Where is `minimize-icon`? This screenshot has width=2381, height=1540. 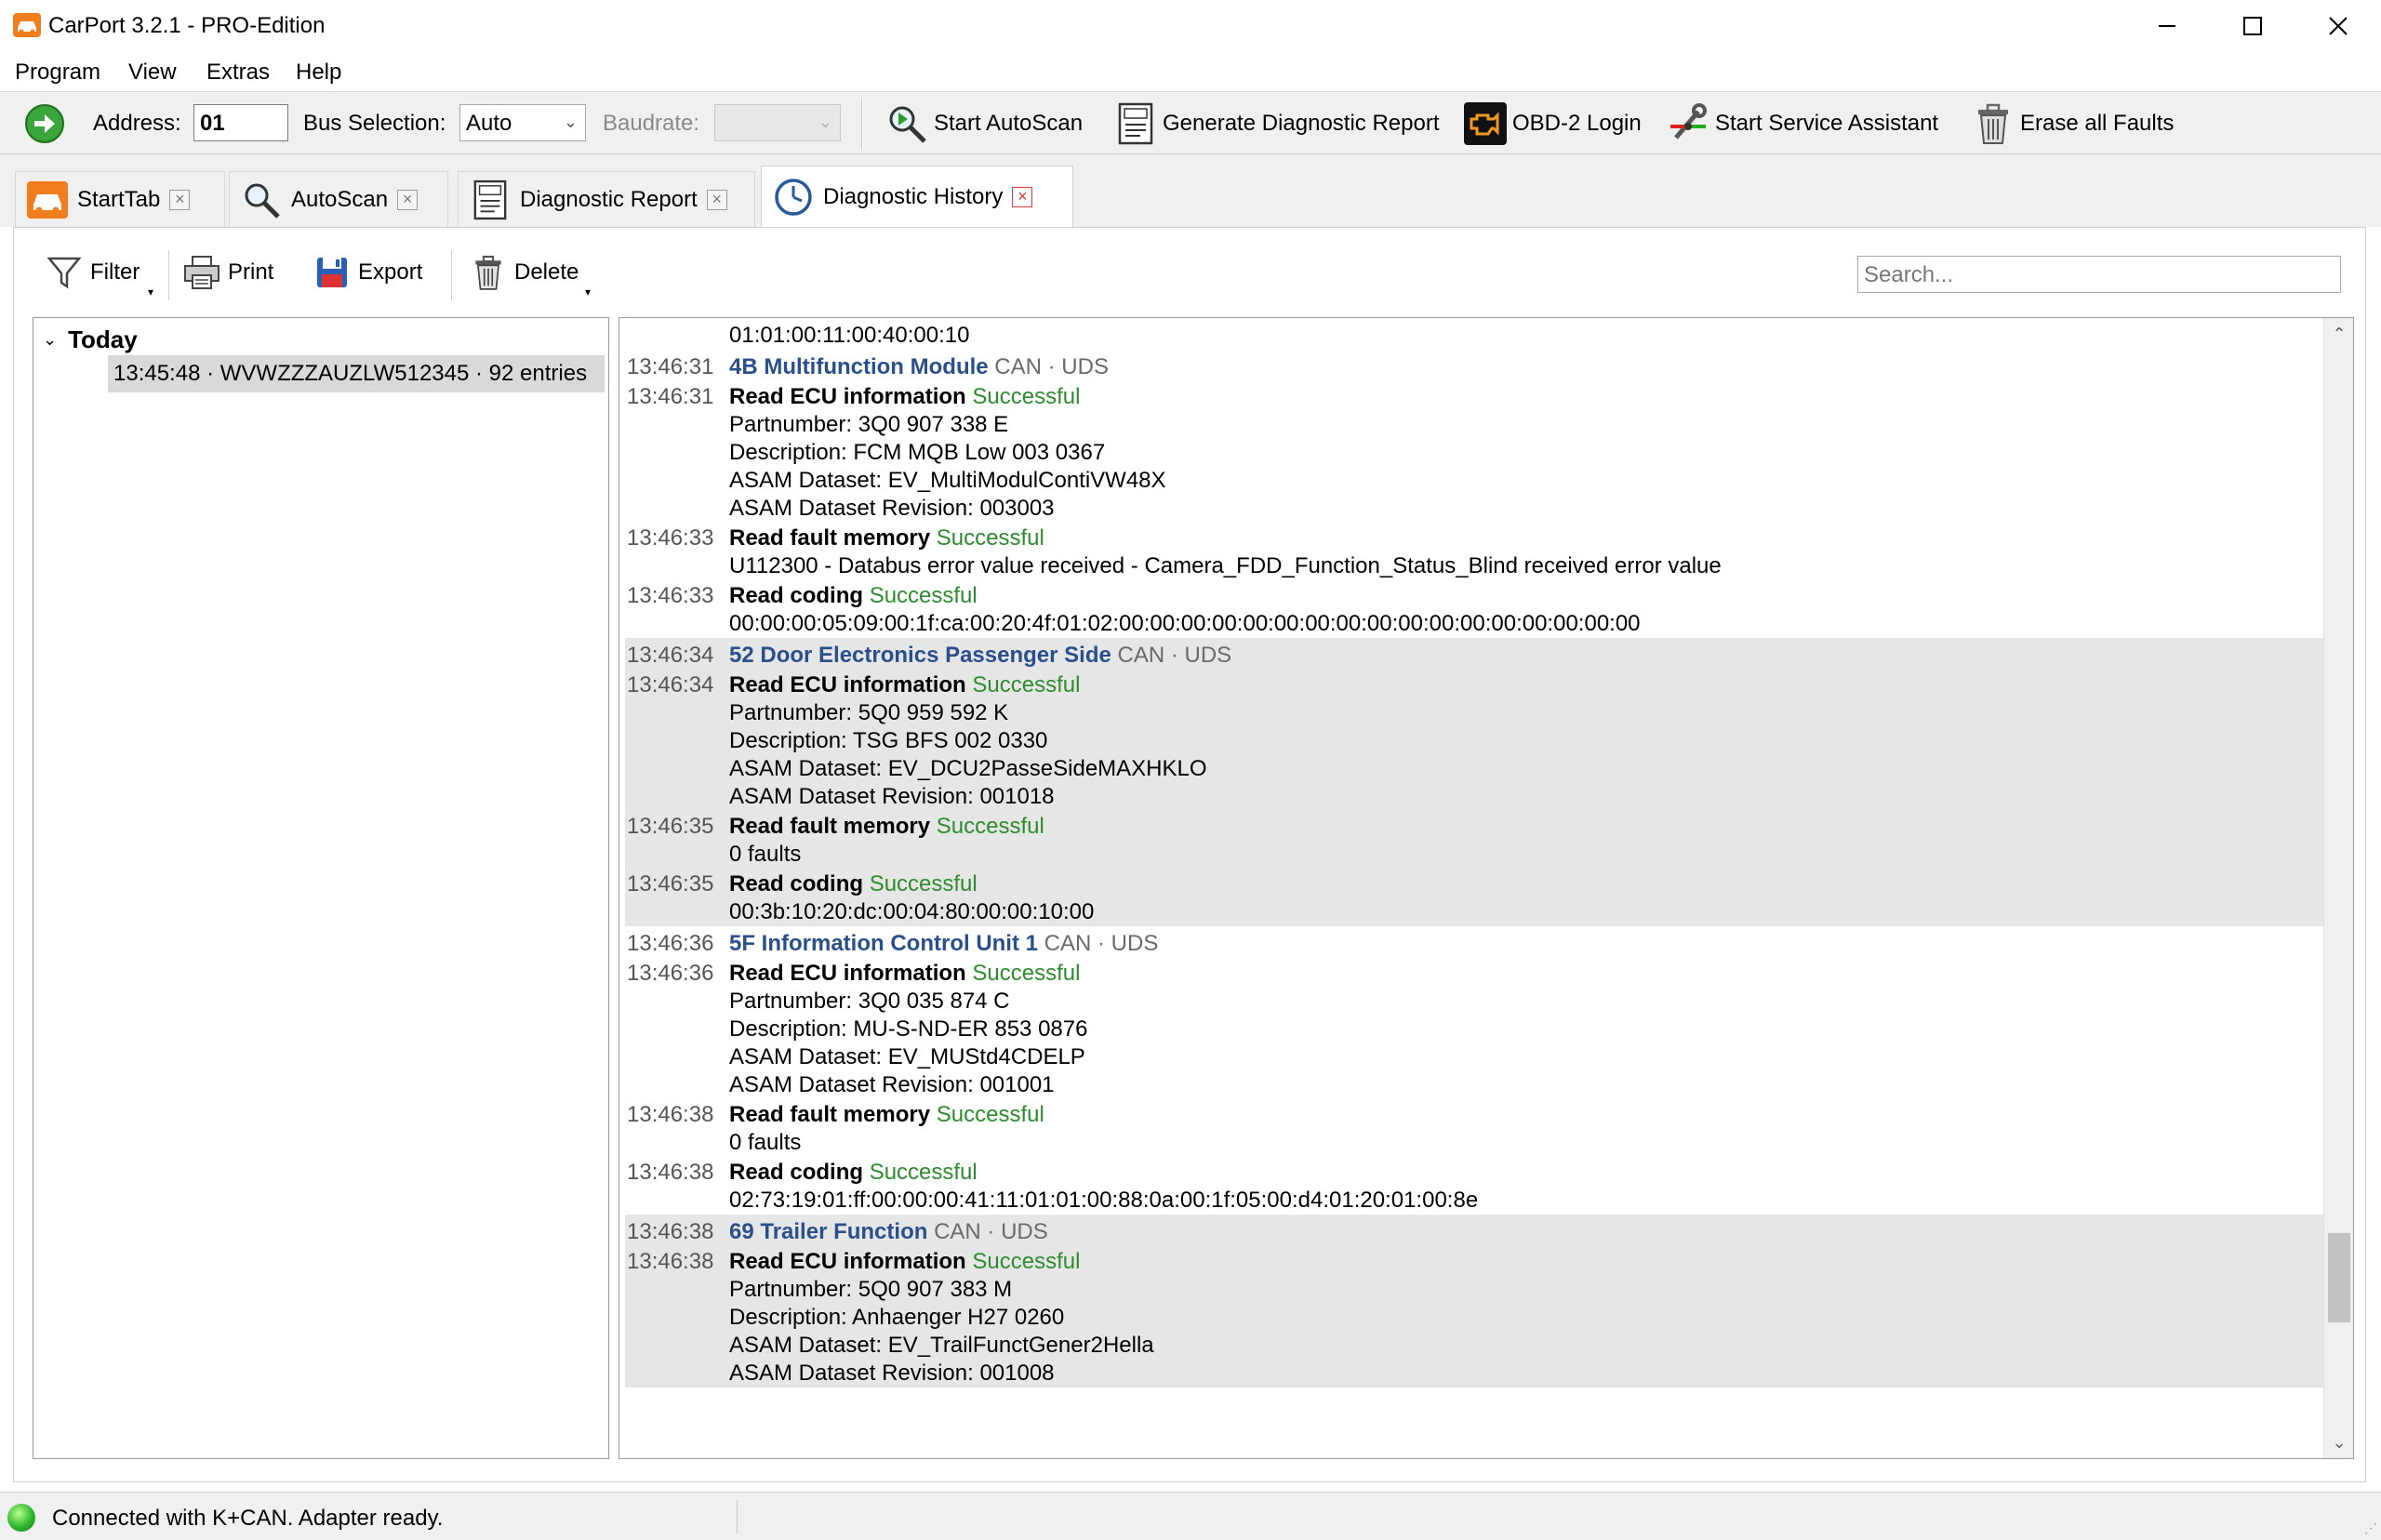
minimize-icon is located at coordinates (2167, 26).